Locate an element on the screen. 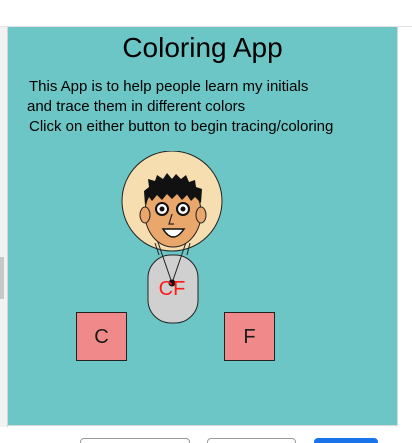  right-pupil is located at coordinates (183, 209).